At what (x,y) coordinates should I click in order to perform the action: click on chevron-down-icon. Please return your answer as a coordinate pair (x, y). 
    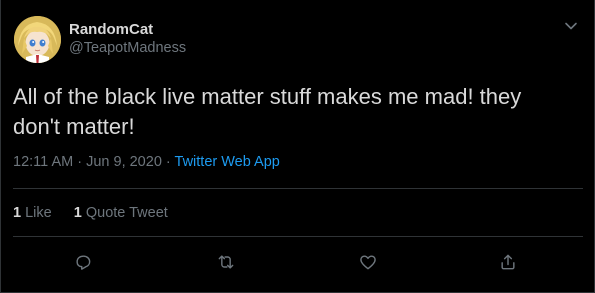
    Looking at the image, I should click on (571, 26).